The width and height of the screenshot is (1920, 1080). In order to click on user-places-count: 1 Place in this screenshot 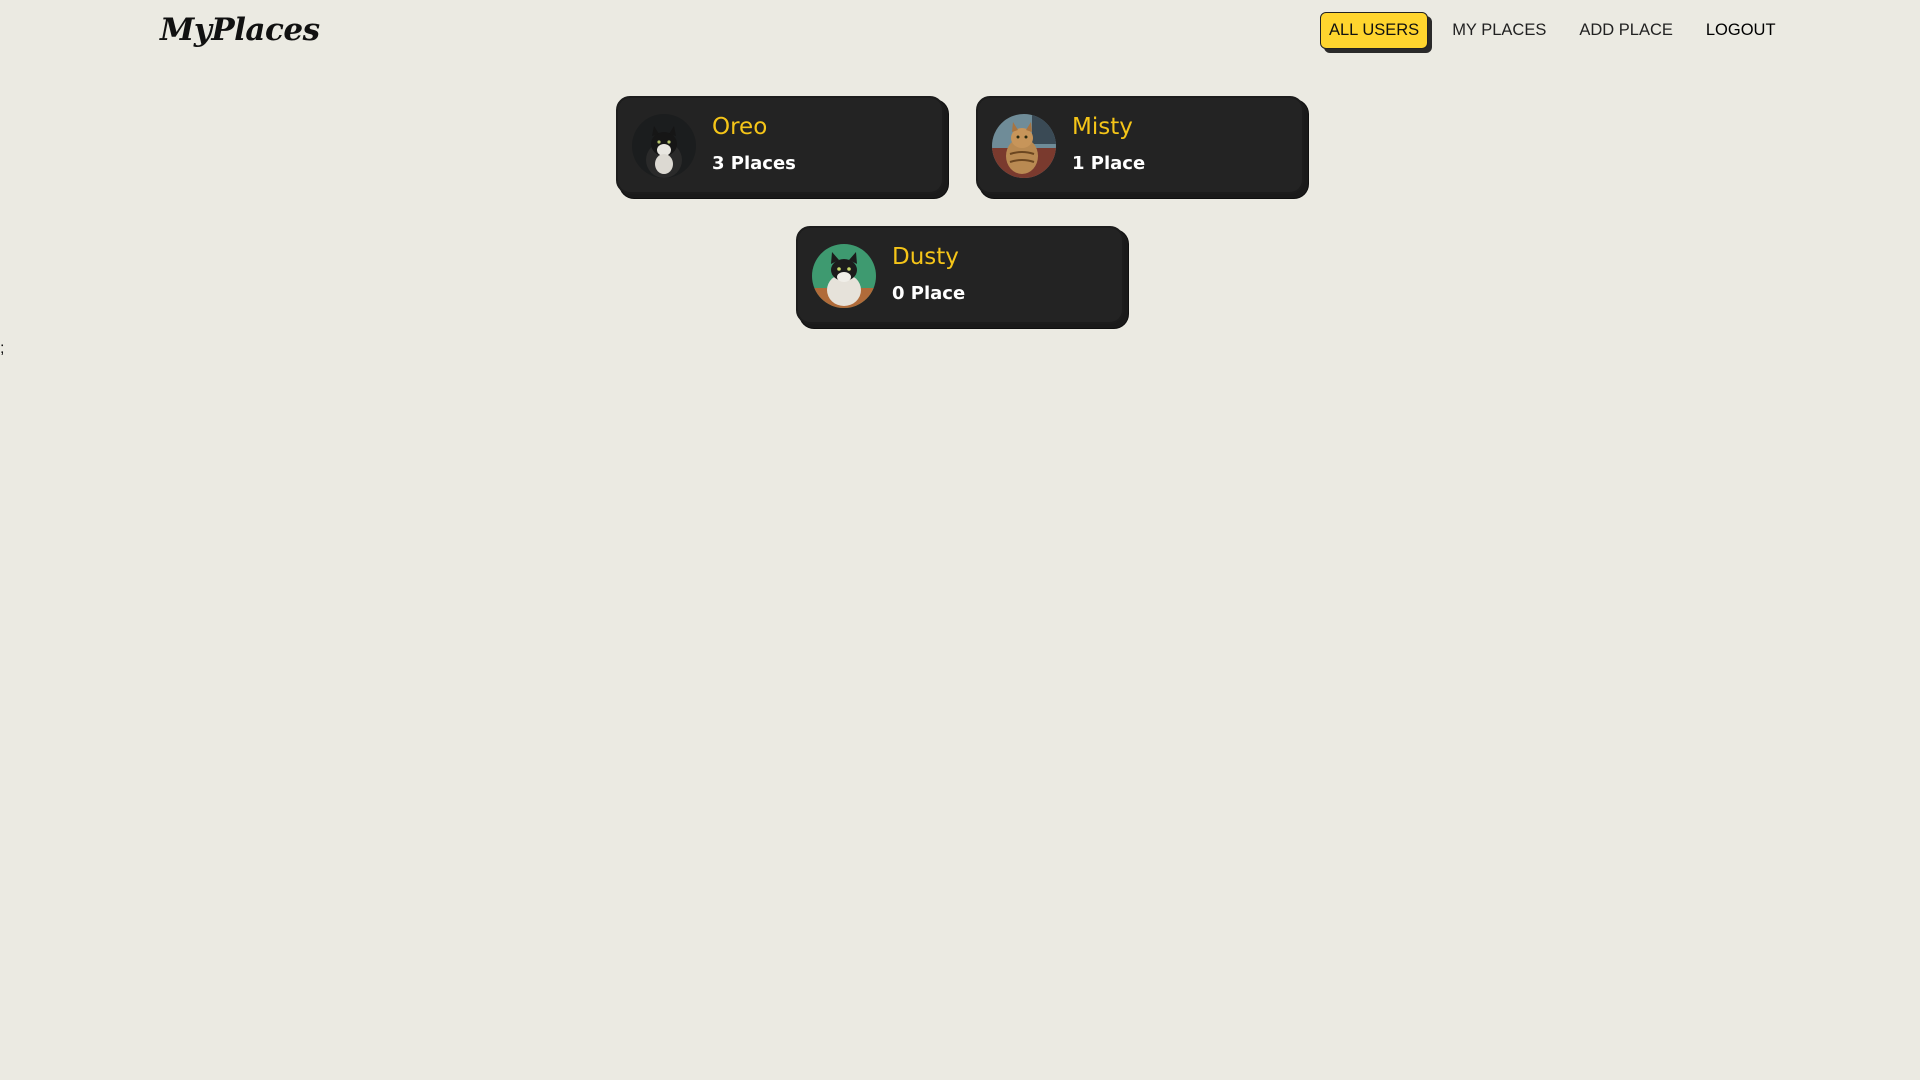, I will do `click(1109, 163)`.